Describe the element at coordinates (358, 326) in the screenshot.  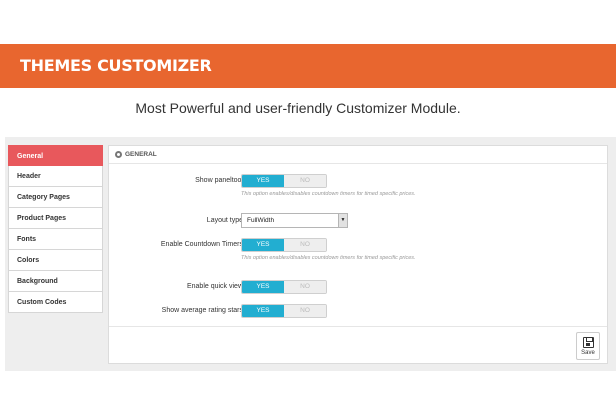
I see `panel-footer-divider` at that location.